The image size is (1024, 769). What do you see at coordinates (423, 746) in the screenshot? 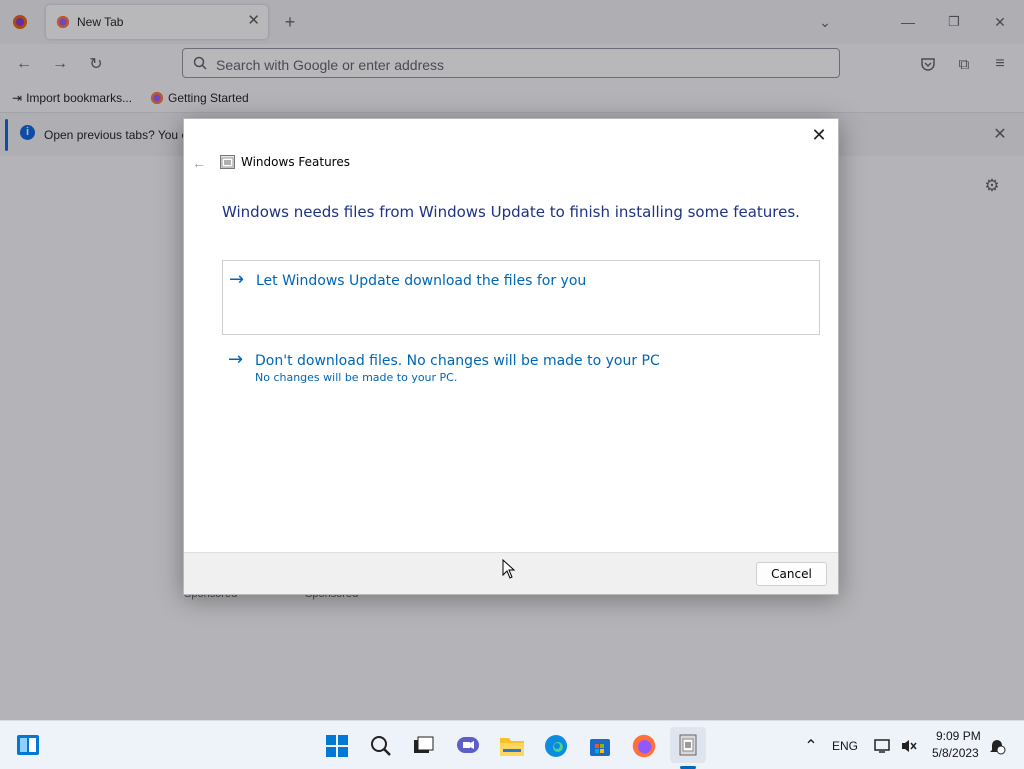
I see `task-view-icon` at bounding box center [423, 746].